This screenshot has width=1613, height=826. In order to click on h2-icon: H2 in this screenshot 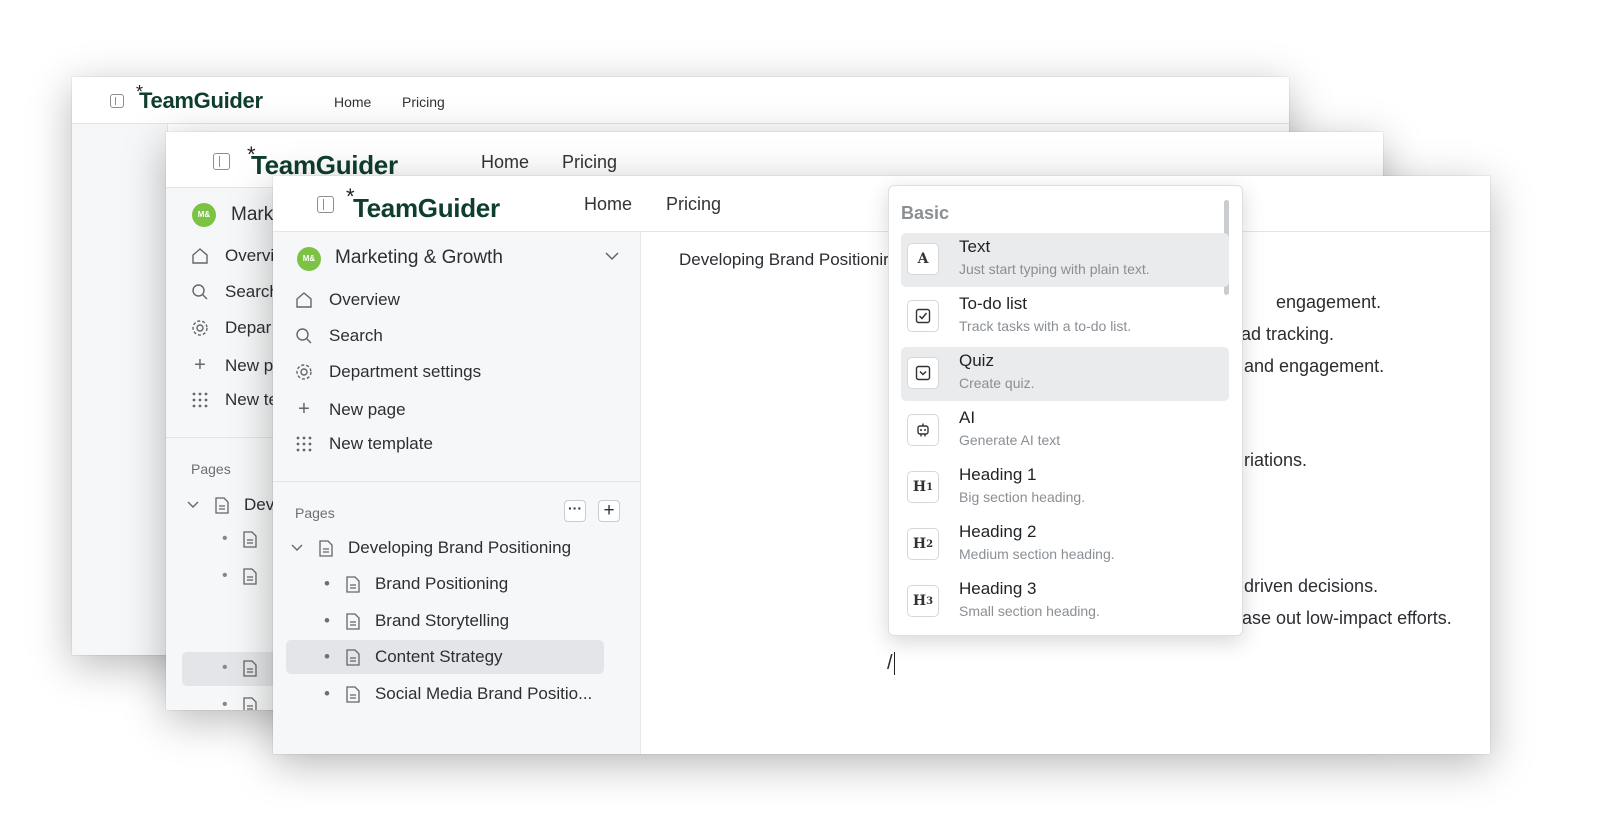, I will do `click(923, 544)`.